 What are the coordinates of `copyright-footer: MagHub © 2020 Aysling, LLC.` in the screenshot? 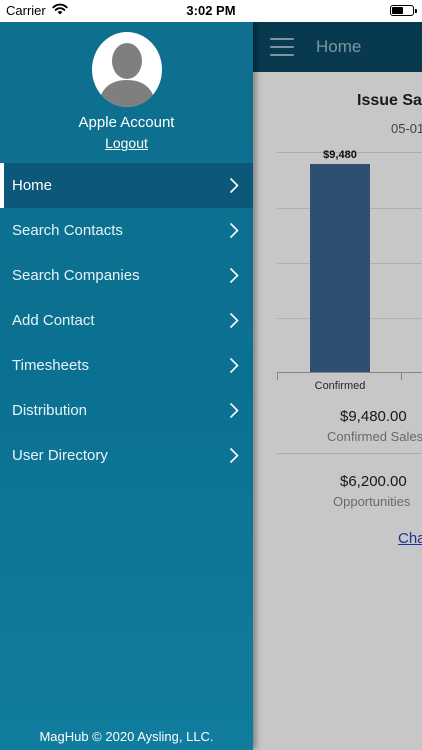 It's located at (126, 736).